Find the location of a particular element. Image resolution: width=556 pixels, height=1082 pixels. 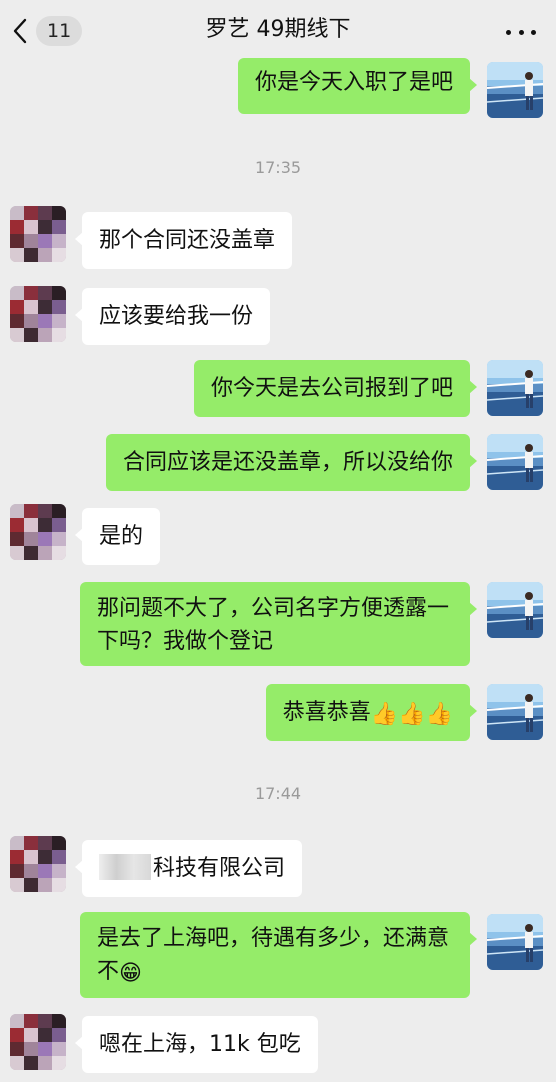

message-bubble-outgoing: 那问题不大了，公司名字方便透露一下吗？我做个登记 is located at coordinates (278, 624).